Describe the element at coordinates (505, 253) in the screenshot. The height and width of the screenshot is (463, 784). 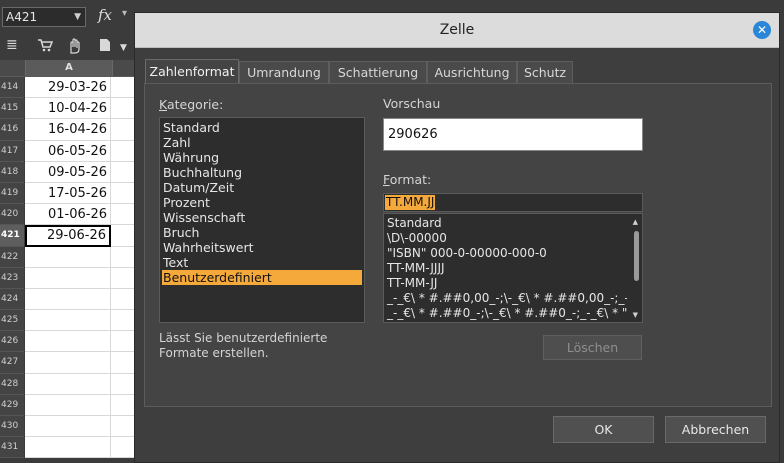
I see `format-item: "ISBN" 000-0-00000-000-0` at that location.